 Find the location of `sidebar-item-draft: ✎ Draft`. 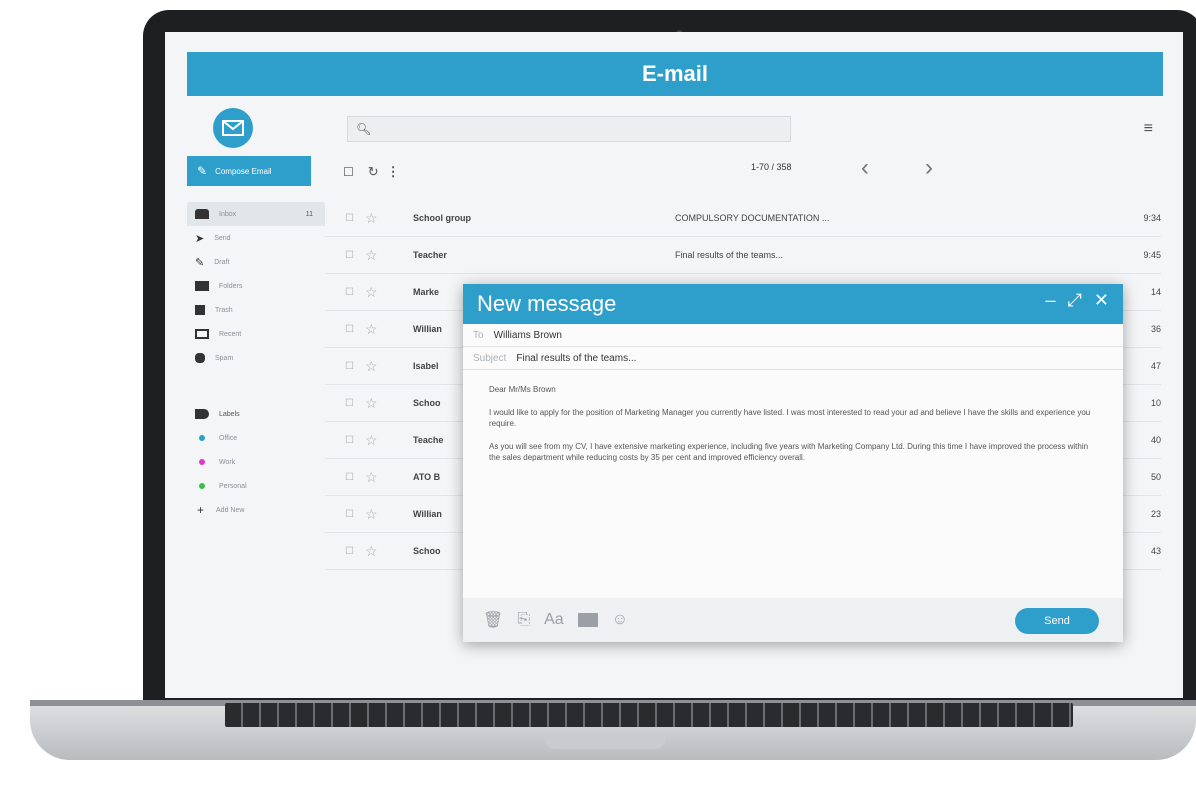

sidebar-item-draft: ✎ Draft is located at coordinates (256, 262).